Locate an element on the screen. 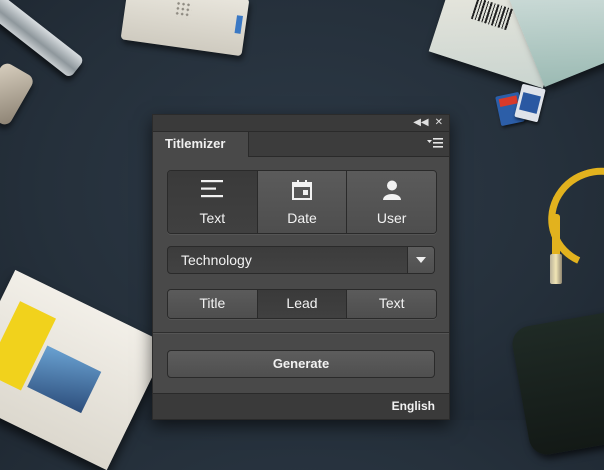 This screenshot has height=470, width=604. keyfob-decoration is located at coordinates (185, 28).